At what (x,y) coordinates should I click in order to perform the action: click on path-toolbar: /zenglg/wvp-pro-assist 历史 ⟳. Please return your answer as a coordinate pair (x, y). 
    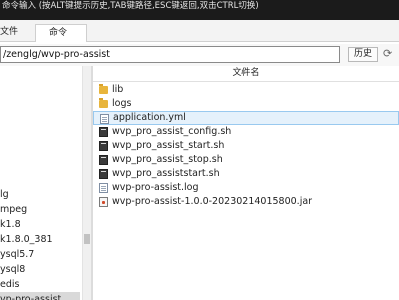
    Looking at the image, I should click on (199, 55).